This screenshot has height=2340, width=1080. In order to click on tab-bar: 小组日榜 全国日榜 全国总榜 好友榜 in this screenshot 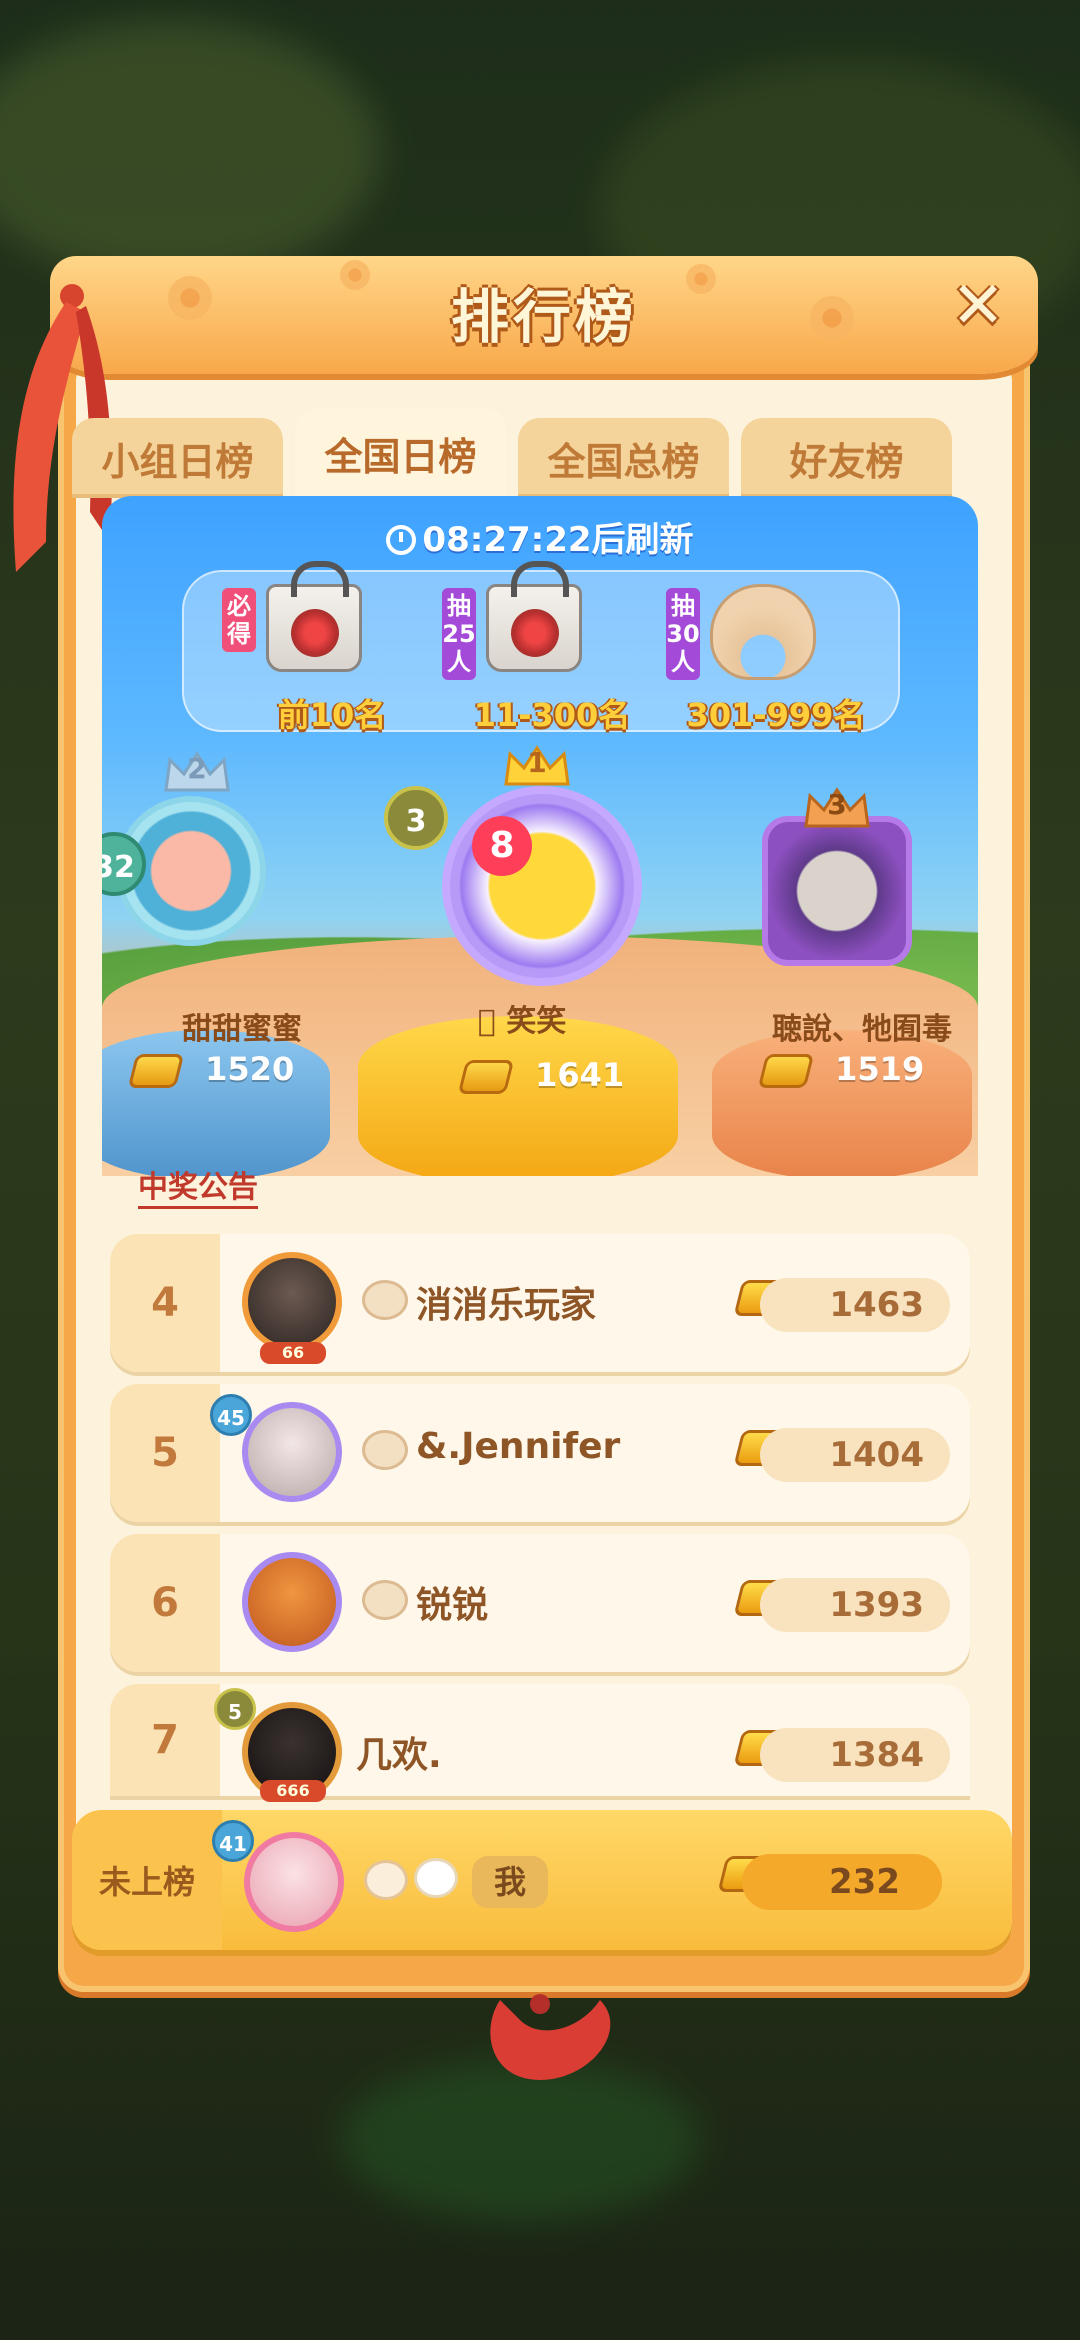, I will do `click(512, 453)`.